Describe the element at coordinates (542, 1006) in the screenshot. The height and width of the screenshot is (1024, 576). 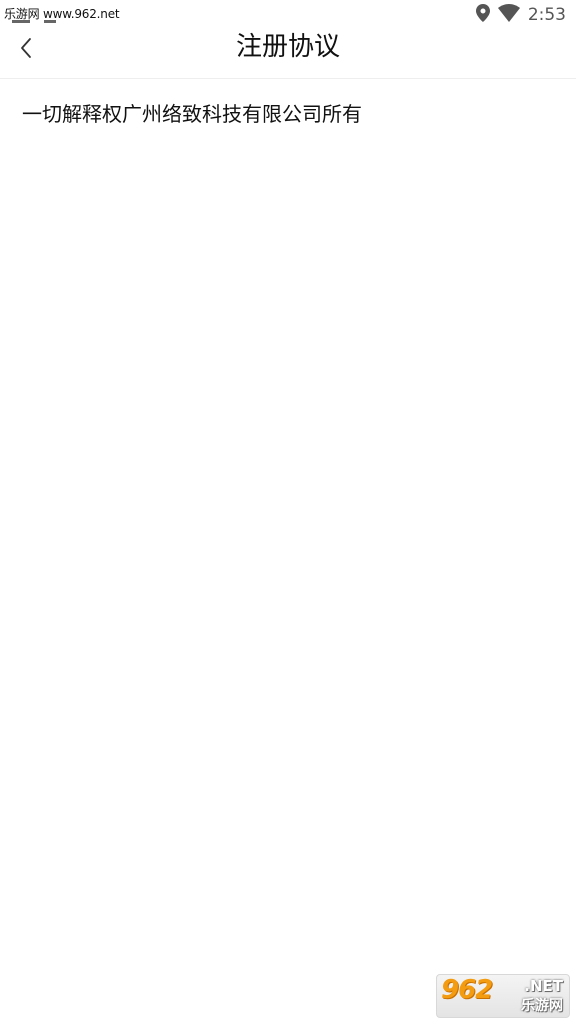
I see `logo-name: 乐游网` at that location.